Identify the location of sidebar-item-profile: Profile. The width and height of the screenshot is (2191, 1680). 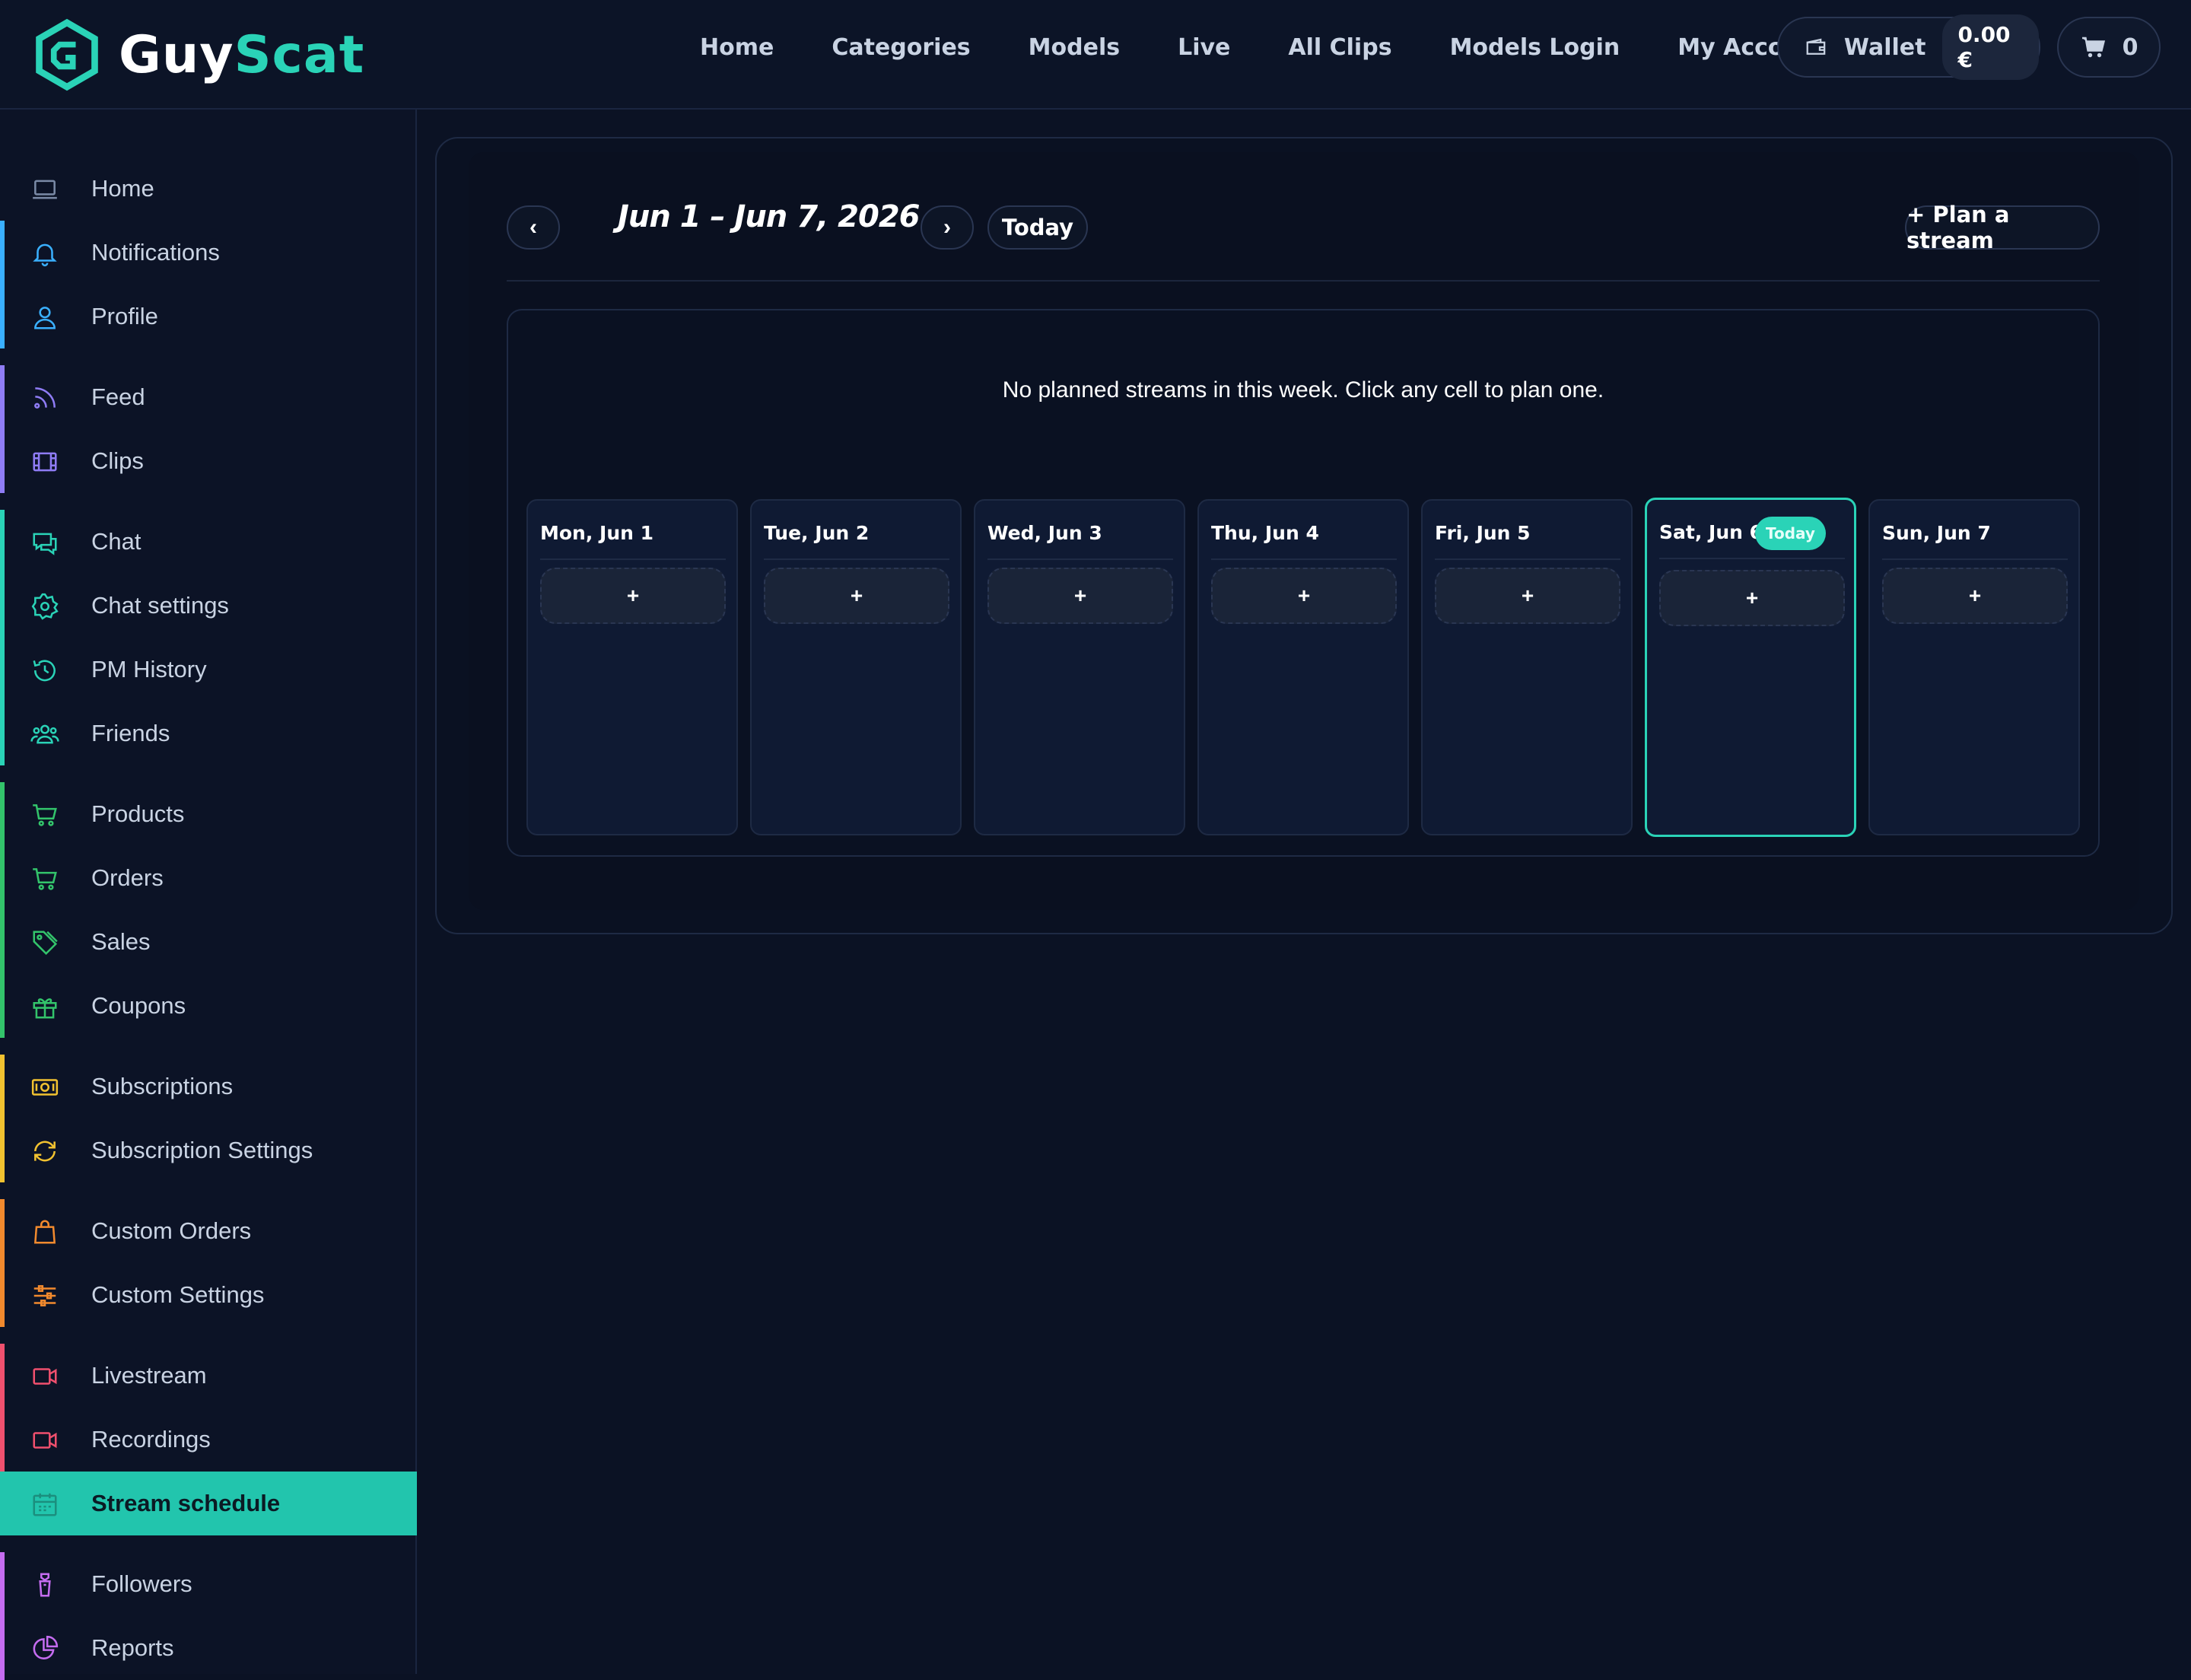
(208, 317).